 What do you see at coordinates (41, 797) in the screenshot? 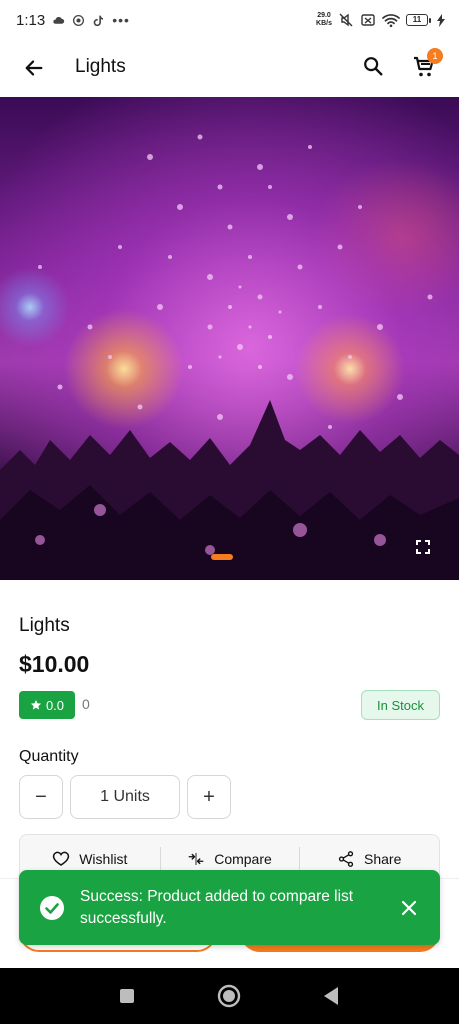
I see `quantity-decrease-button: −` at bounding box center [41, 797].